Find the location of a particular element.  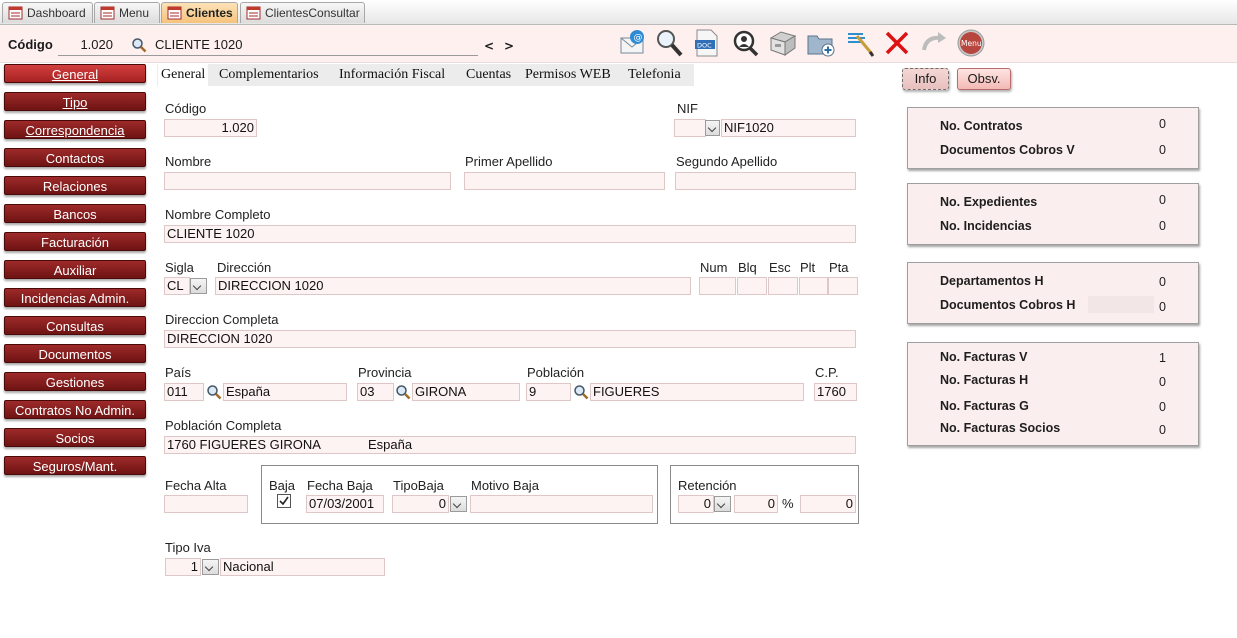

folder-add-icon is located at coordinates (821, 43).